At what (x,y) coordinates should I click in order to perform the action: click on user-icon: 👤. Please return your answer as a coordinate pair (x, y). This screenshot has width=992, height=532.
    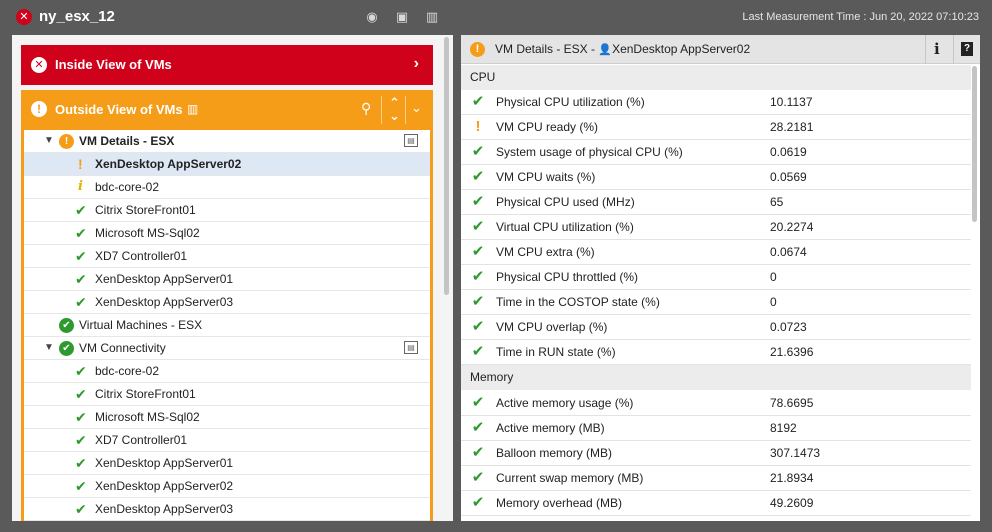
    Looking at the image, I should click on (605, 50).